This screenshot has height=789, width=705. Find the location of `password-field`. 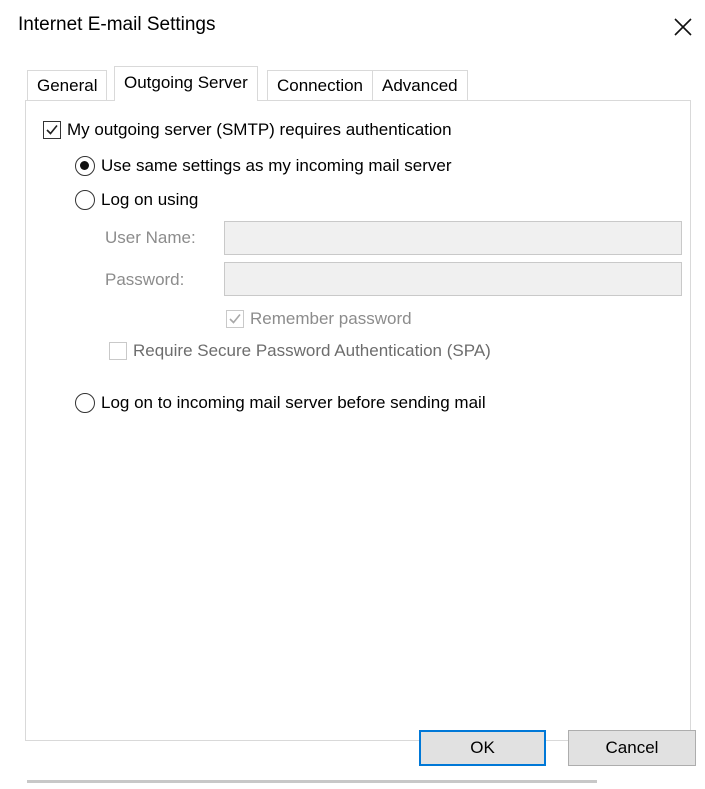

password-field is located at coordinates (453, 279).